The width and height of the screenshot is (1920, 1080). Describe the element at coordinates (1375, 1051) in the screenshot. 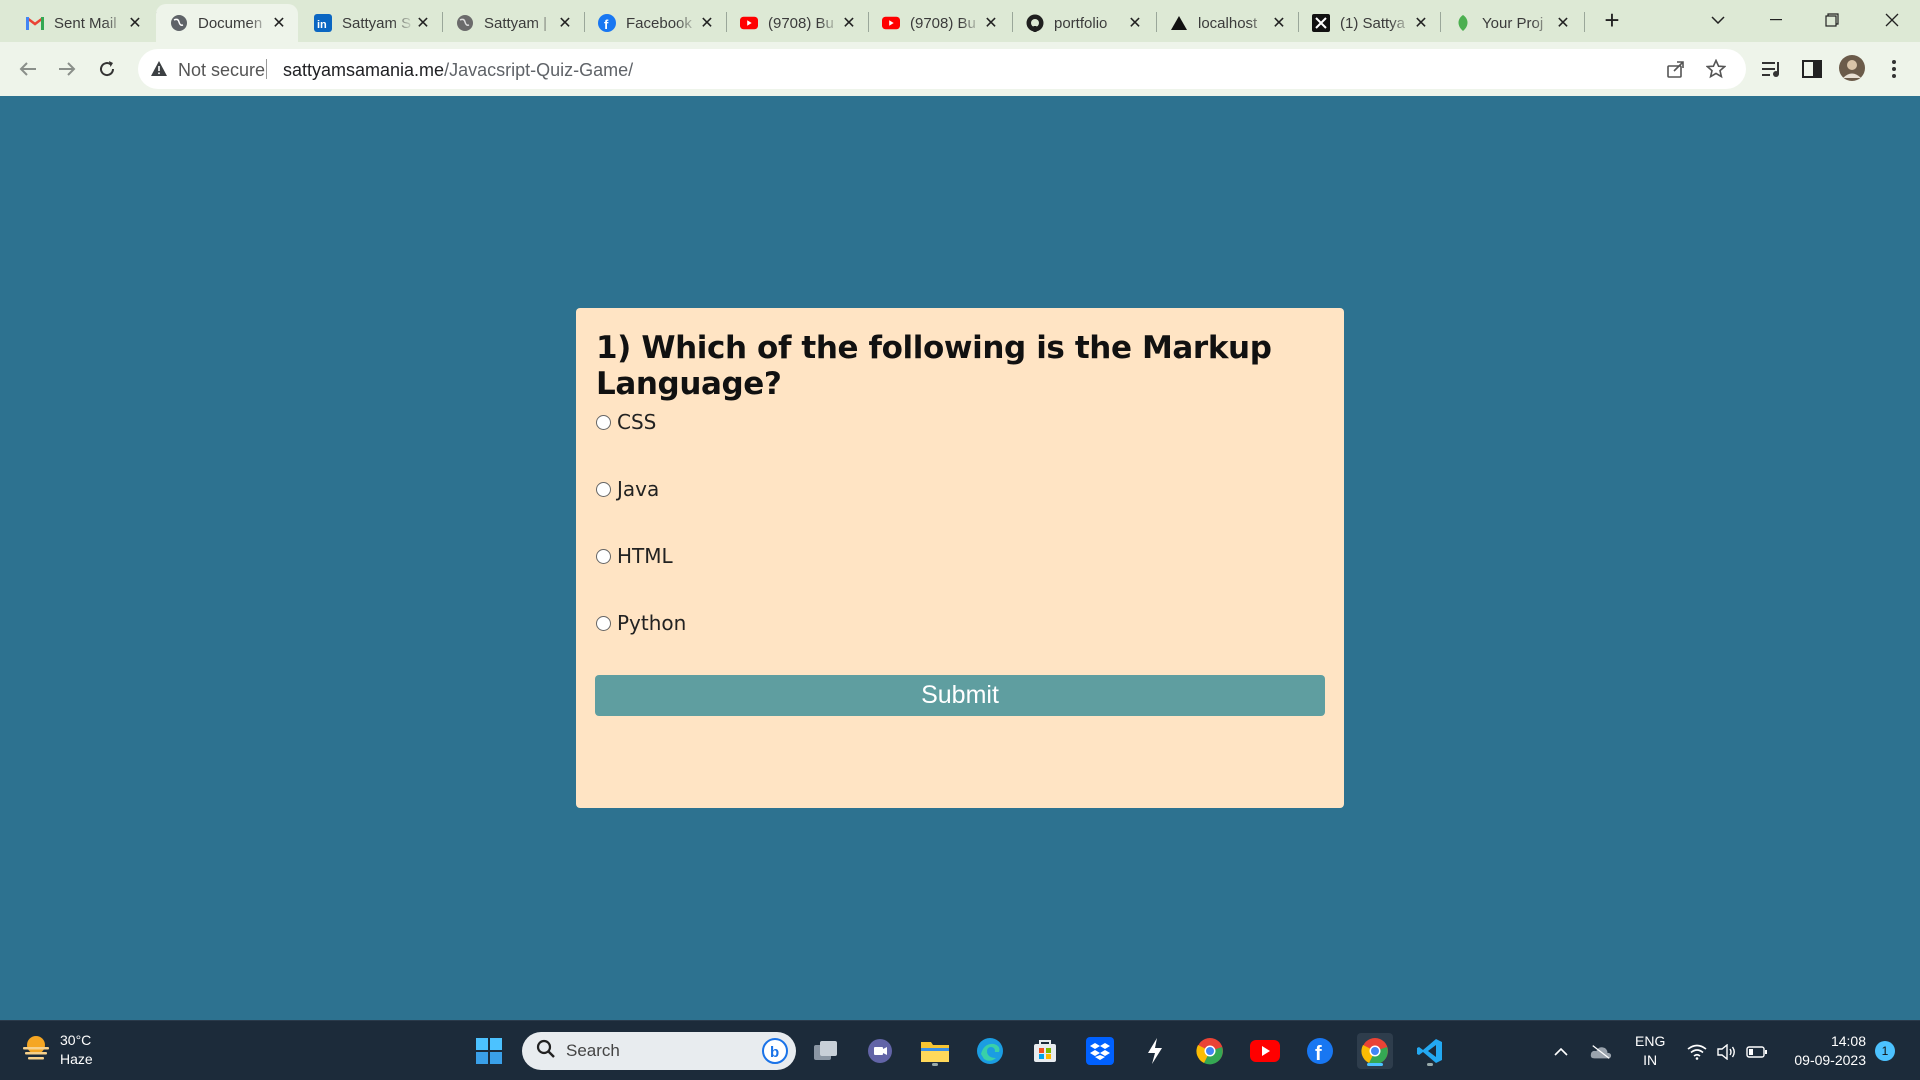

I see `chrome-active-icon` at that location.